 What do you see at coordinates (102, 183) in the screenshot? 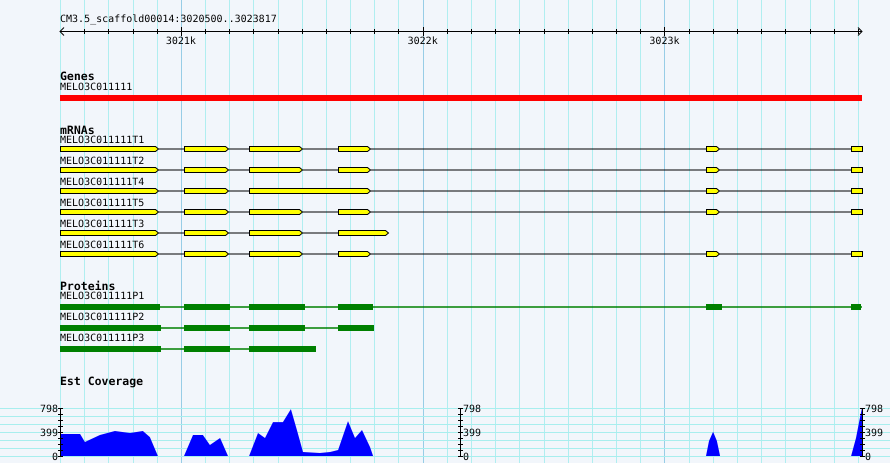
I see `transcript-label: MELO3C011111T4` at bounding box center [102, 183].